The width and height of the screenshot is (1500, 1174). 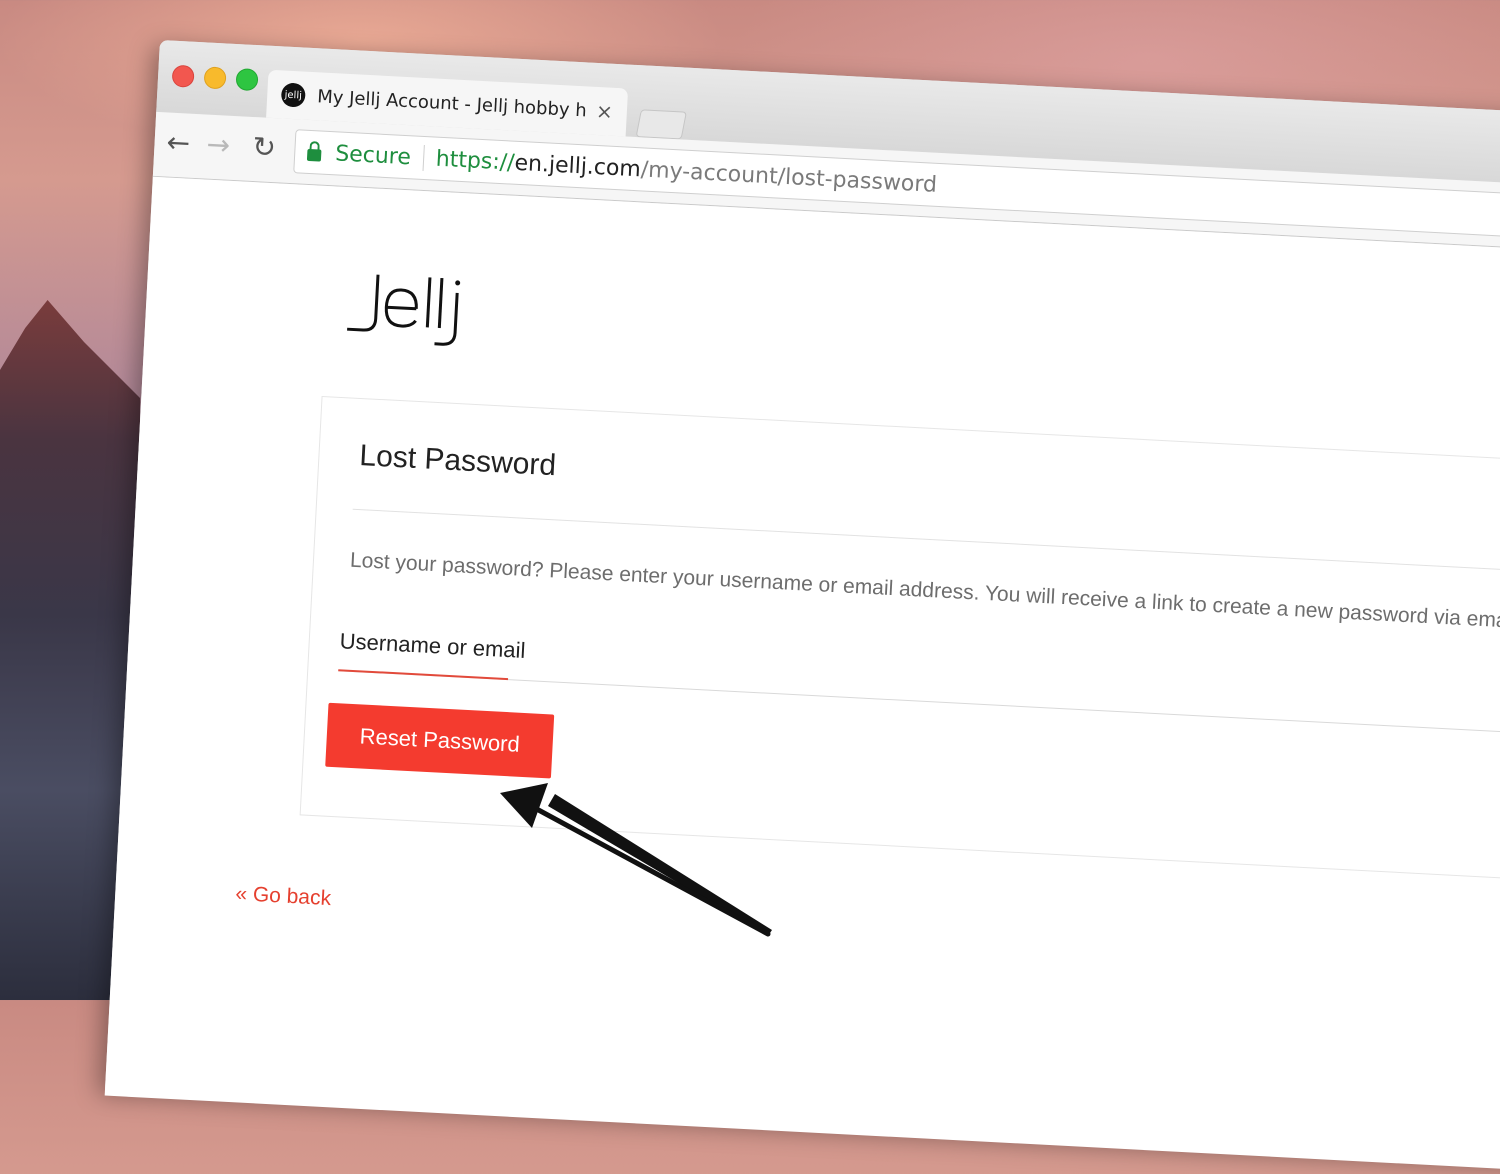 I want to click on forward-arrow-icon: →, so click(x=218, y=145).